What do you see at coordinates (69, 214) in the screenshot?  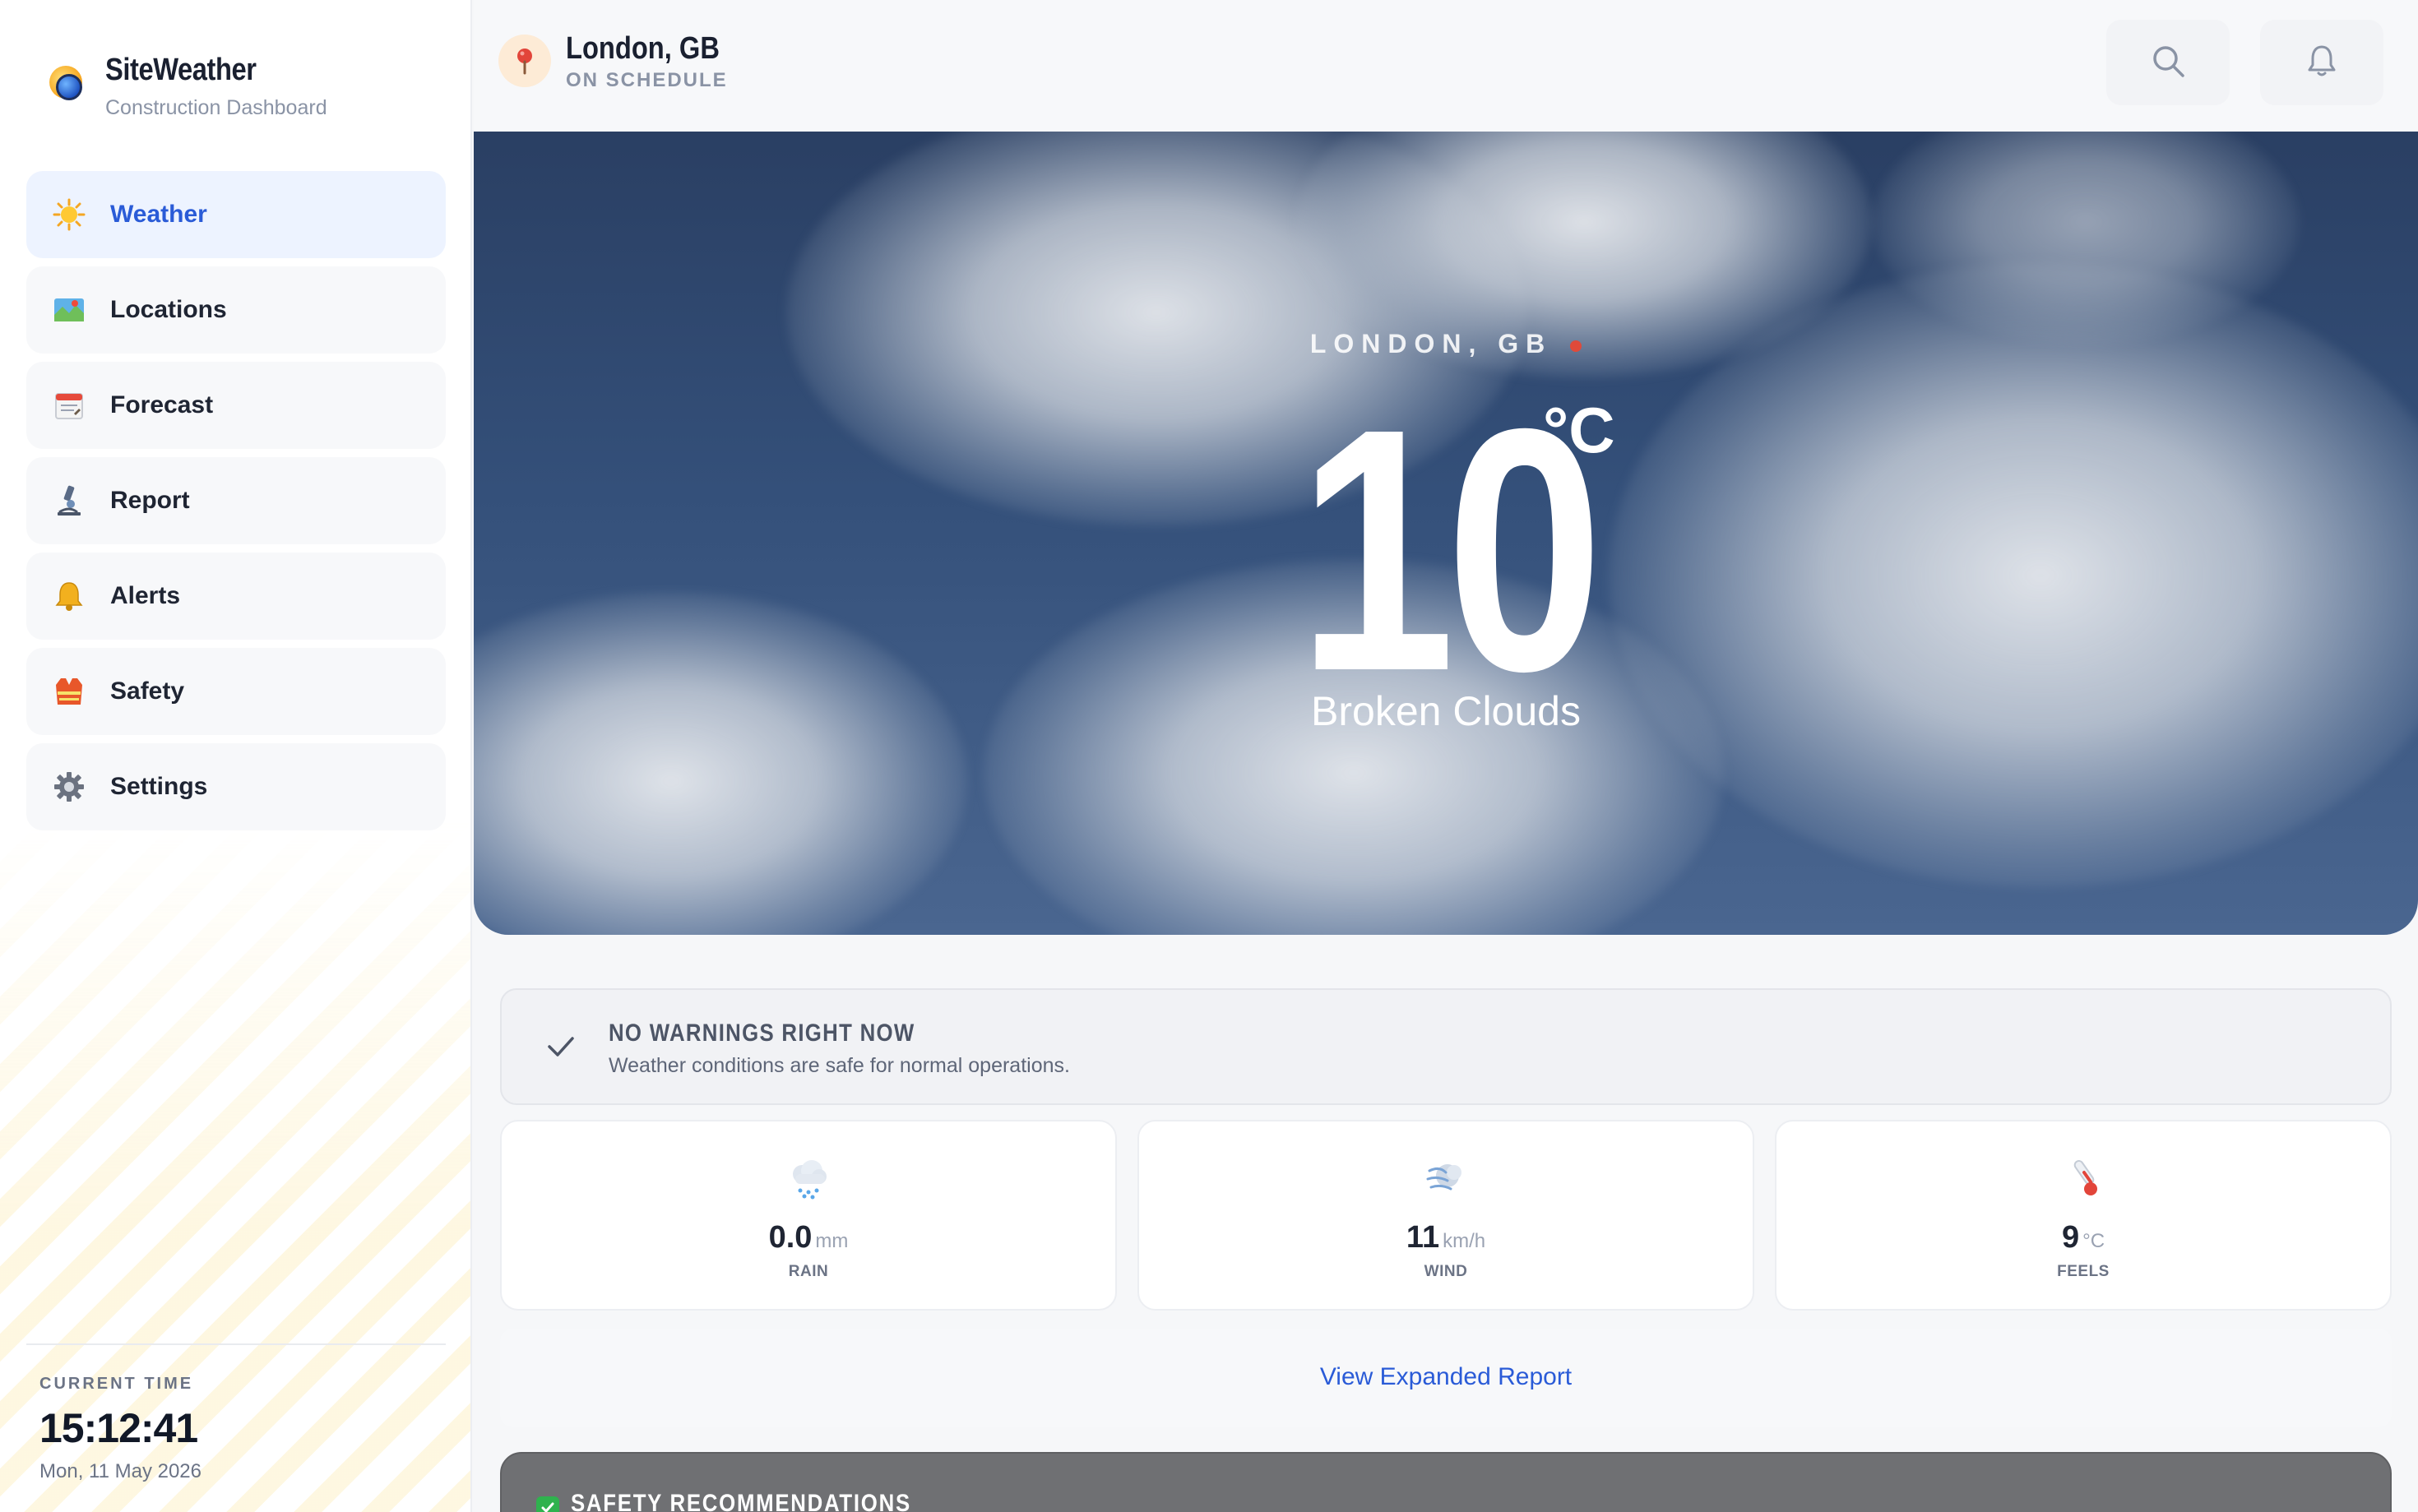 I see `sun-icon` at bounding box center [69, 214].